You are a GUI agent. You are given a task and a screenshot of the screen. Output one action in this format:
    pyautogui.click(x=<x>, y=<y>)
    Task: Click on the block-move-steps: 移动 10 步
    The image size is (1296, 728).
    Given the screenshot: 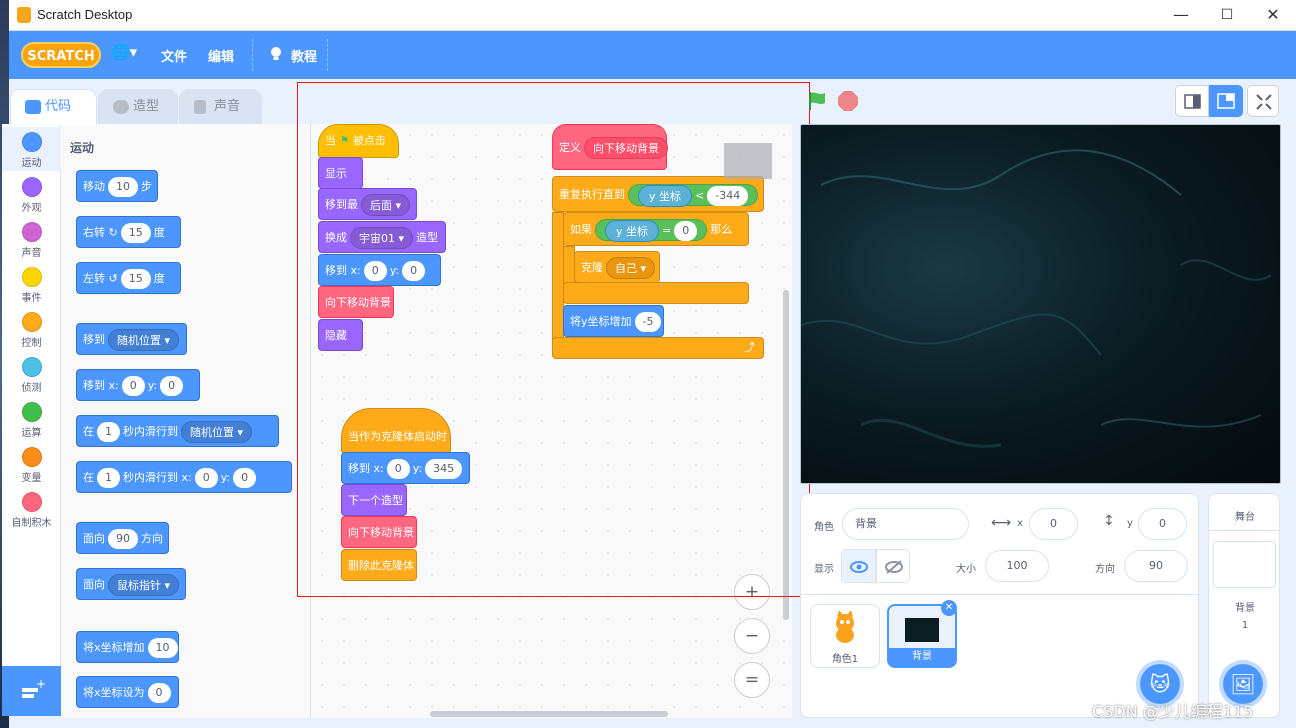 What is the action you would take?
    pyautogui.click(x=117, y=186)
    